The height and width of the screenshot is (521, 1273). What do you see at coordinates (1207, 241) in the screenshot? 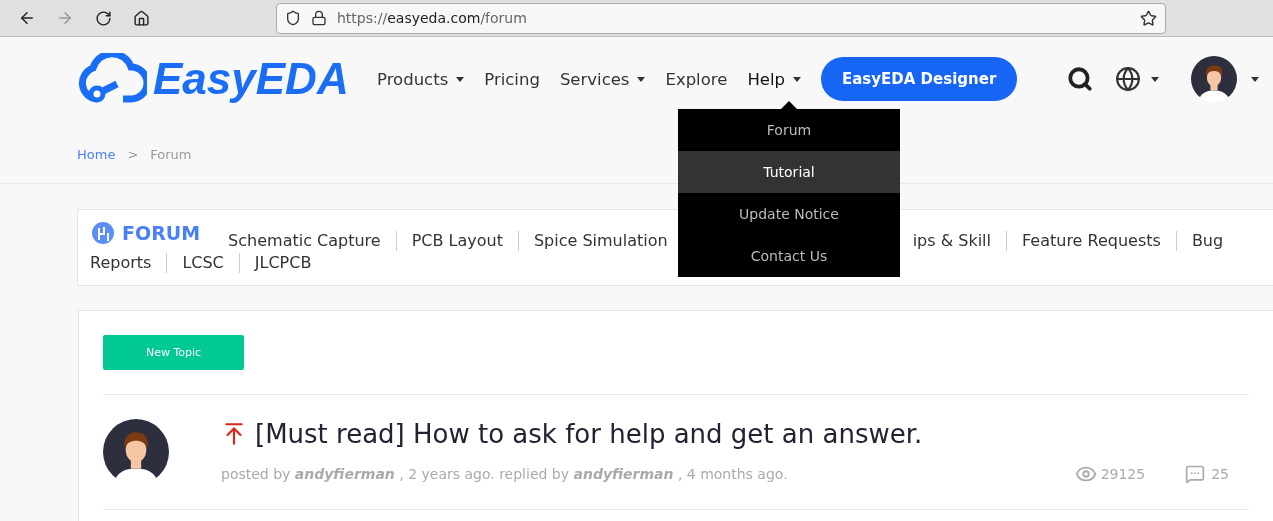
I see `category-link: Bug` at bounding box center [1207, 241].